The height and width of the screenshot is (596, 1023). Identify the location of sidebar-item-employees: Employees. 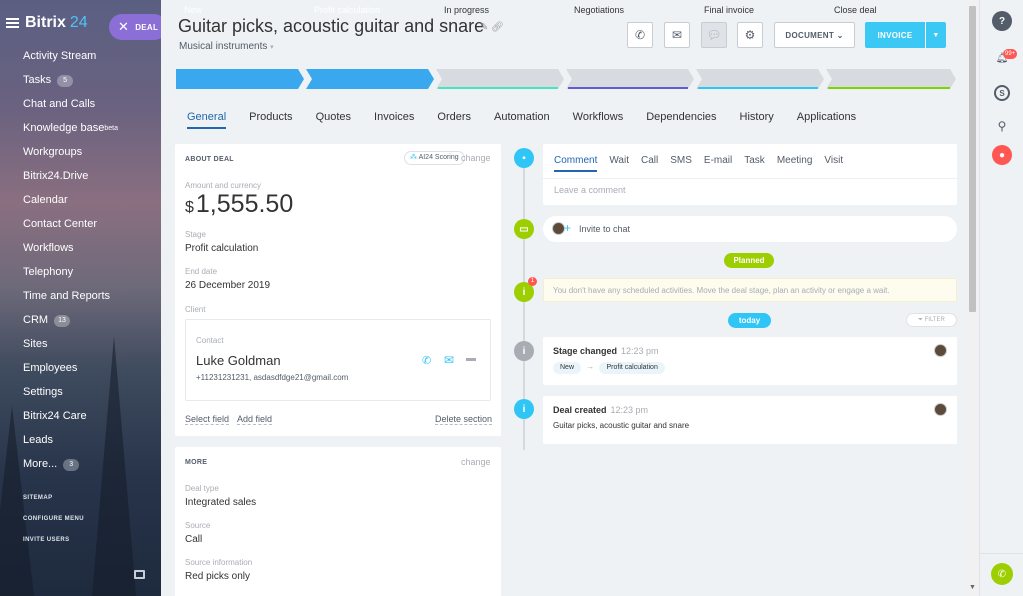
(70, 372).